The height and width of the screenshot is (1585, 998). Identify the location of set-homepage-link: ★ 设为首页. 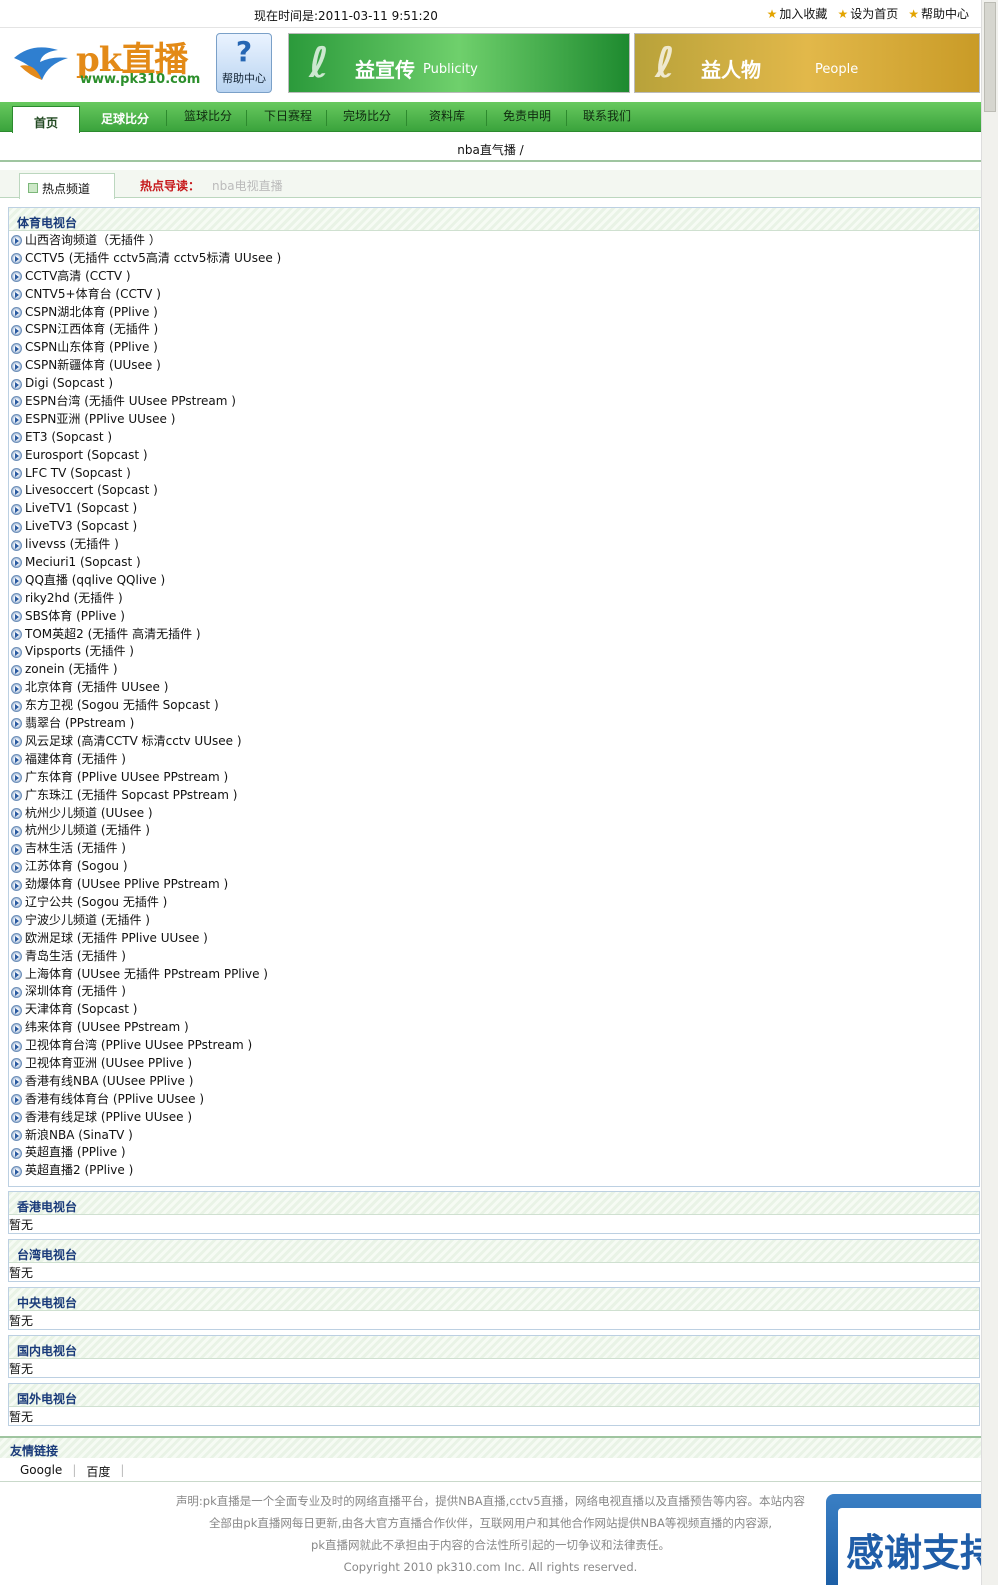
(867, 13).